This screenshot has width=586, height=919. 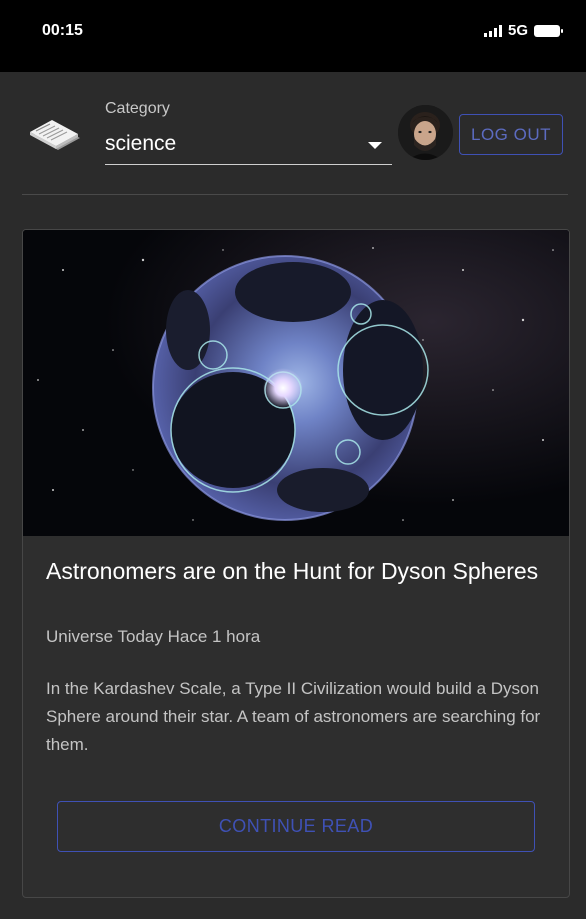 What do you see at coordinates (153, 636) in the screenshot?
I see `article-meta: Universe Today Hace 1 hora` at bounding box center [153, 636].